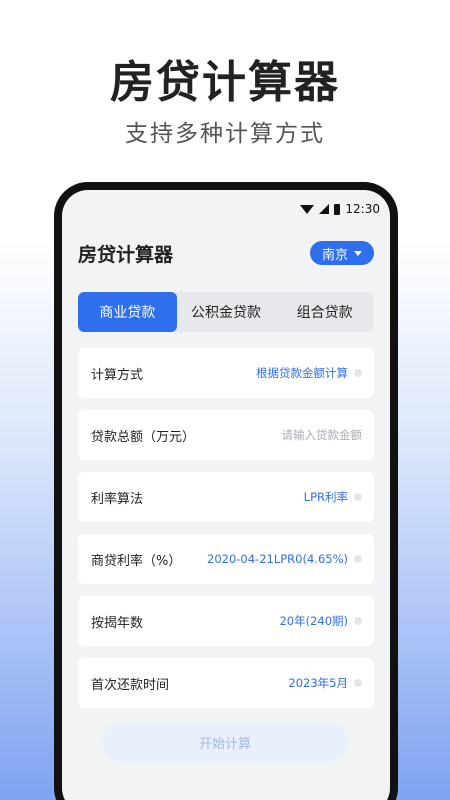  What do you see at coordinates (225, 134) in the screenshot?
I see `promo-subtitle: 支持多种计算方式` at bounding box center [225, 134].